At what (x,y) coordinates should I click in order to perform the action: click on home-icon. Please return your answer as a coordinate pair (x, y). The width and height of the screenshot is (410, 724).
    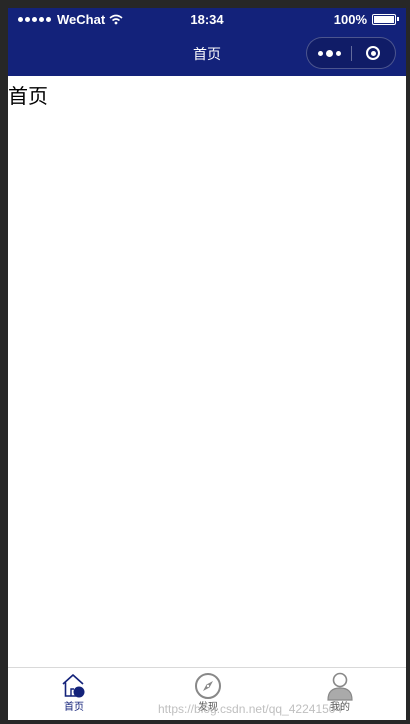
    Looking at the image, I should click on (73, 686).